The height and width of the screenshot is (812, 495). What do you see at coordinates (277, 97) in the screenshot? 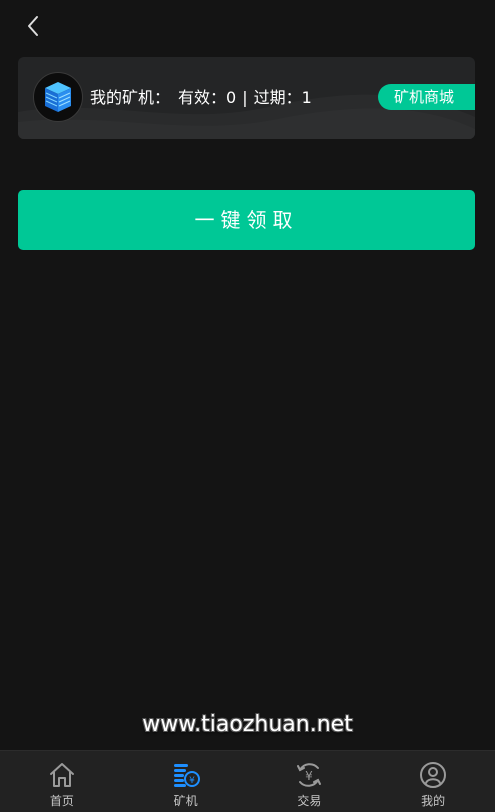
I see `expired-label: 过期：` at bounding box center [277, 97].